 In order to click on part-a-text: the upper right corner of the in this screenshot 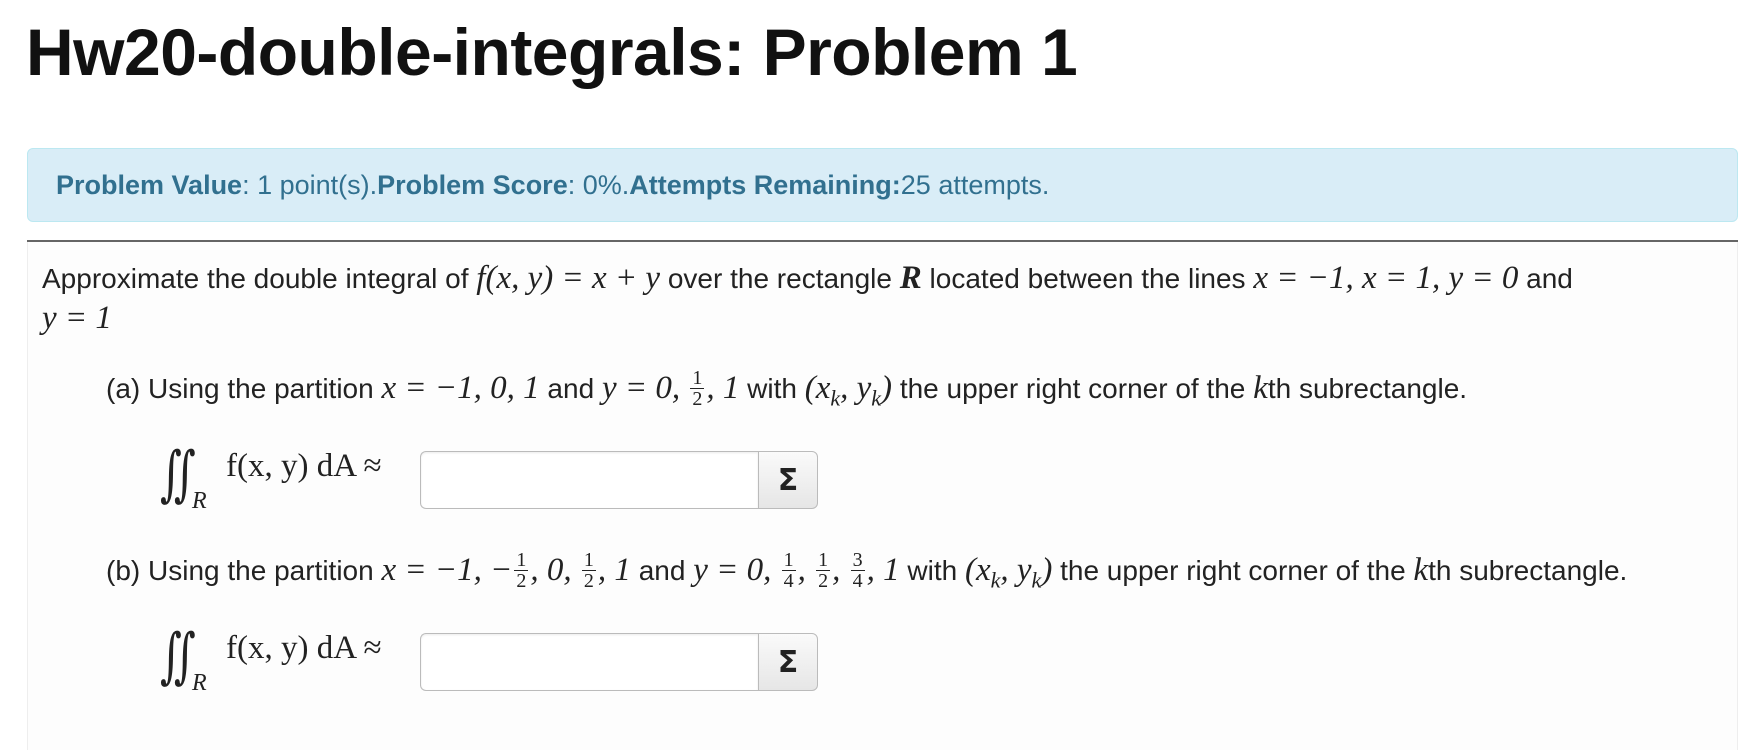, I will do `click(1073, 388)`.